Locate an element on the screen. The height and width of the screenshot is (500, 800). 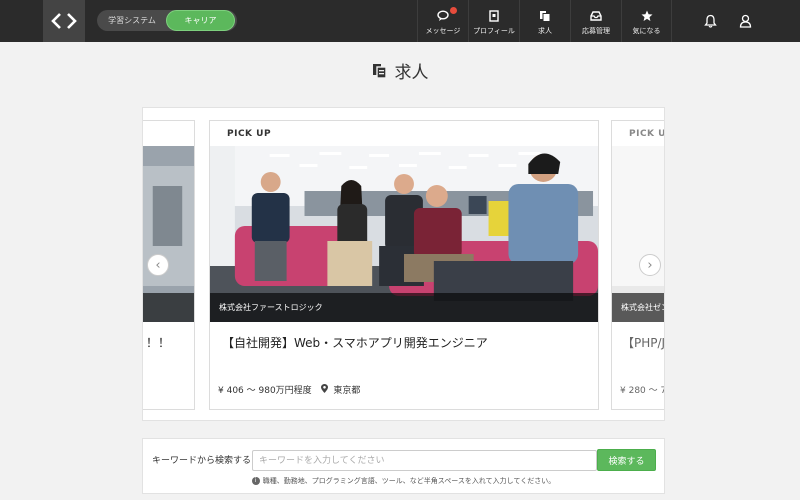
toggle-learning-system: 学習システム is located at coordinates (132, 20).